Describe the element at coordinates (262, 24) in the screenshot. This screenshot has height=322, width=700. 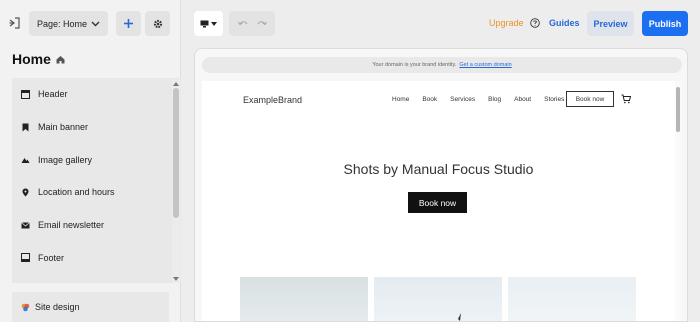
I see `redo-icon` at that location.